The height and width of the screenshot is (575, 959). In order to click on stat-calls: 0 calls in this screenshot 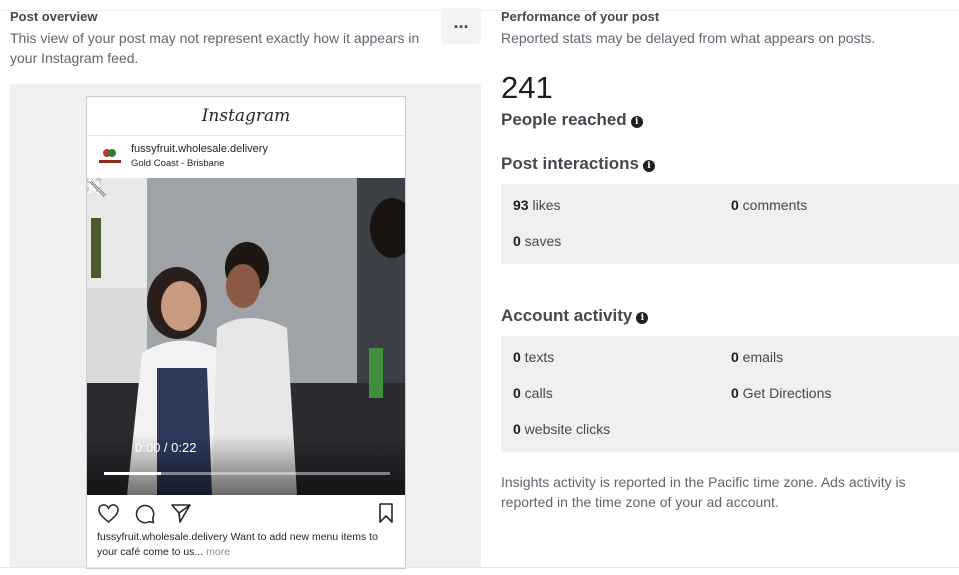, I will do `click(533, 393)`.